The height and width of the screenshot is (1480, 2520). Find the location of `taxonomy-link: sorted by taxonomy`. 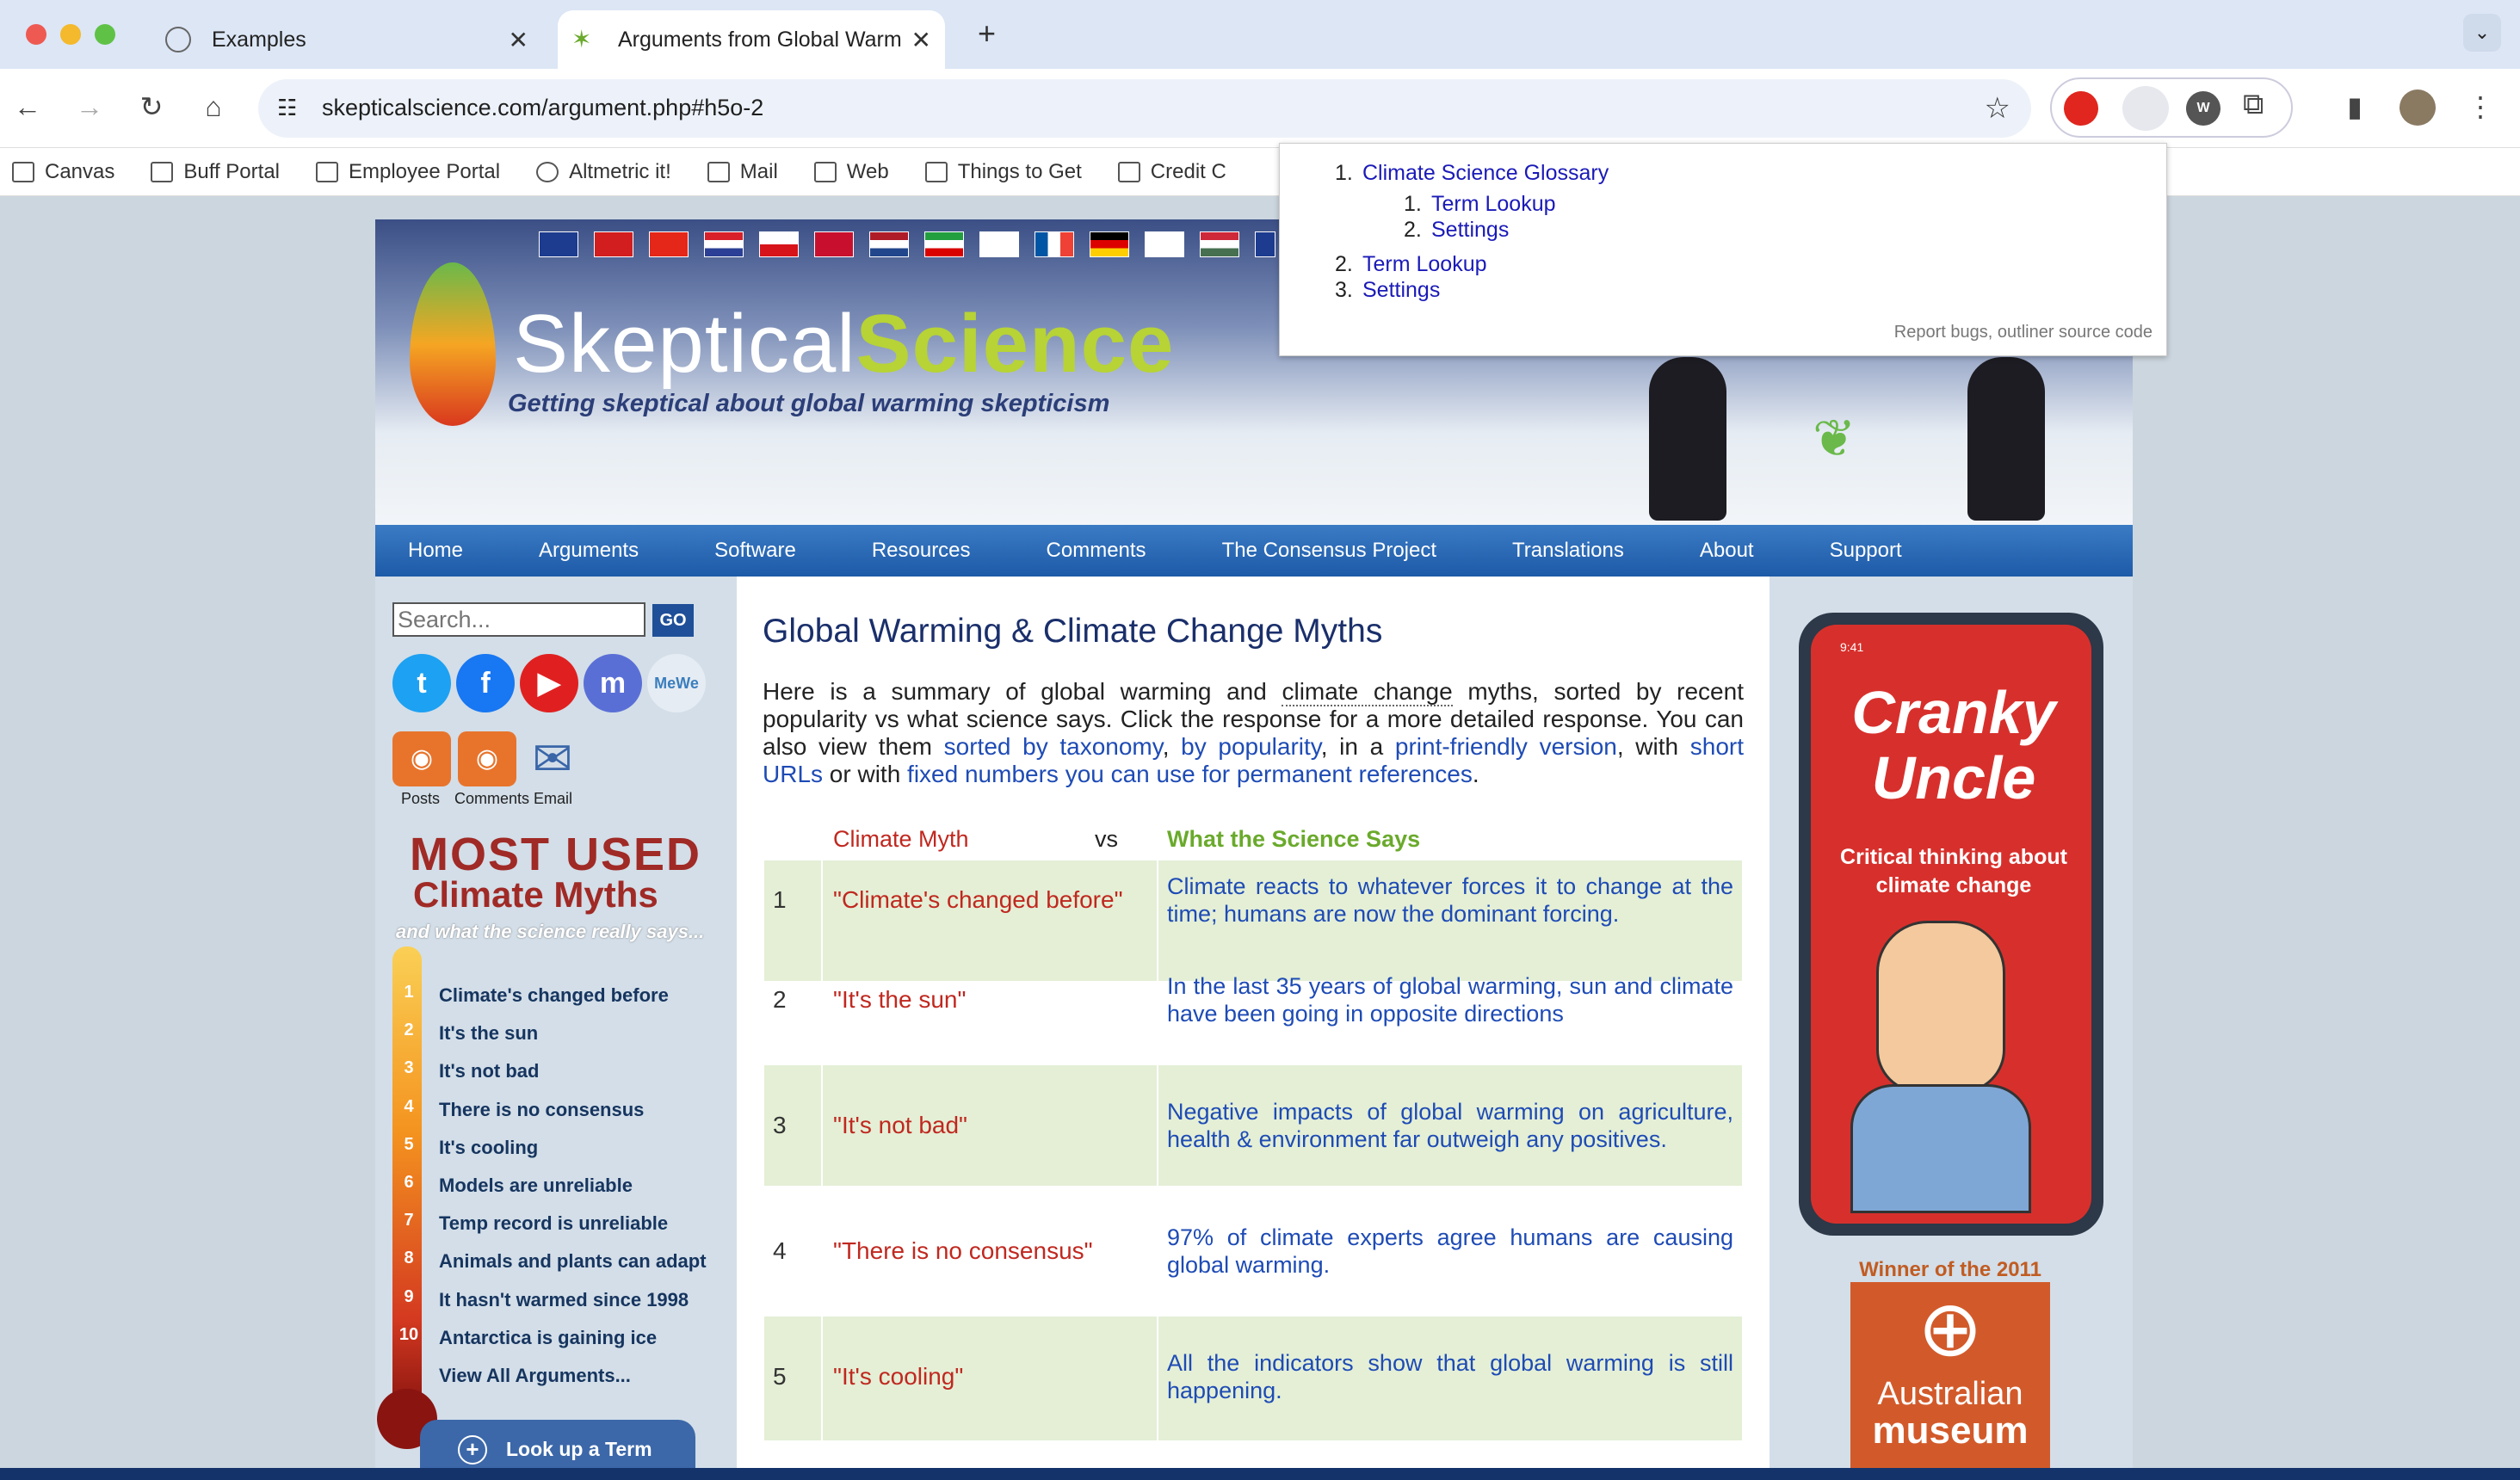

taxonomy-link: sorted by taxonomy is located at coordinates (1053, 746).